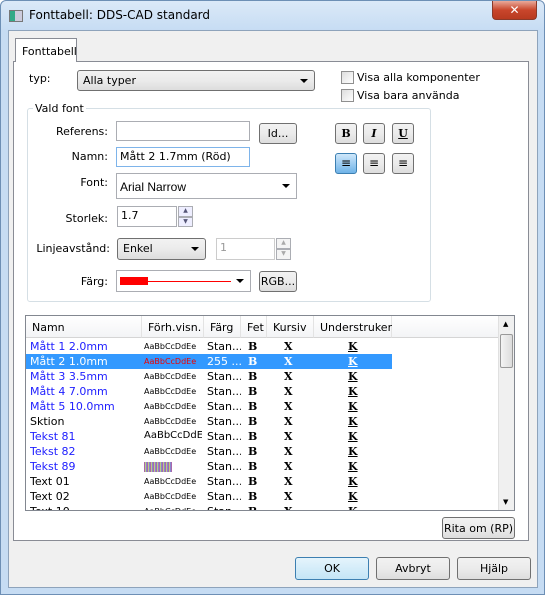  Describe the element at coordinates (374, 133) in the screenshot. I see `italic-button: I` at that location.